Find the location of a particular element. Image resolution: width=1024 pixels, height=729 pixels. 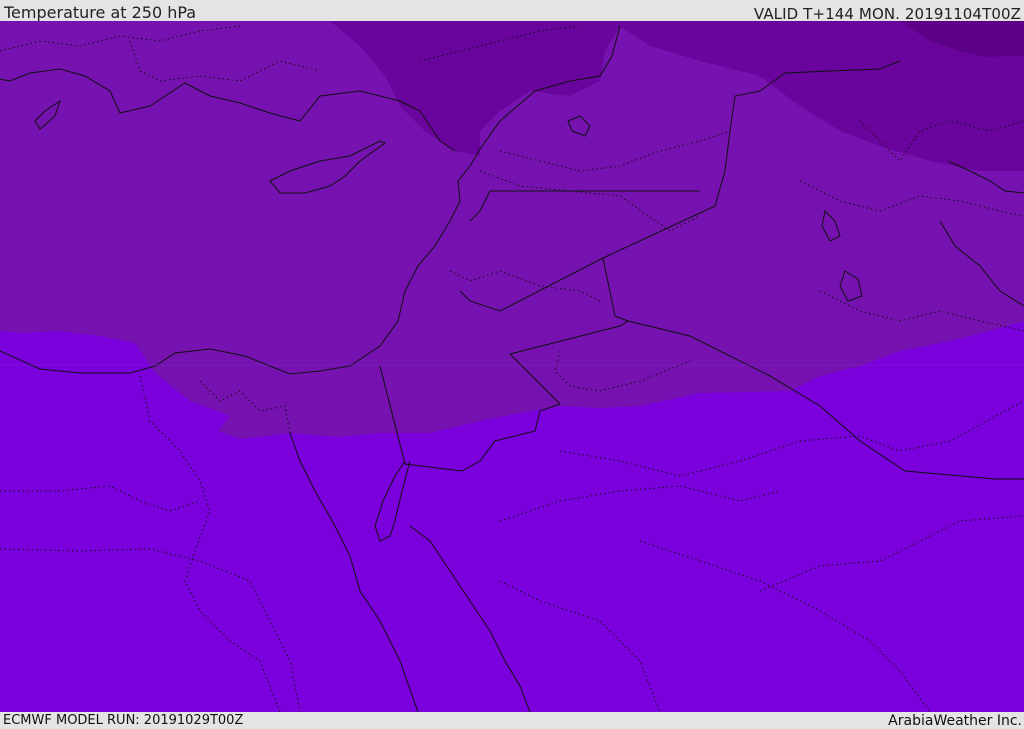

credit-label: ArabiaWeather Inc. is located at coordinates (955, 721).